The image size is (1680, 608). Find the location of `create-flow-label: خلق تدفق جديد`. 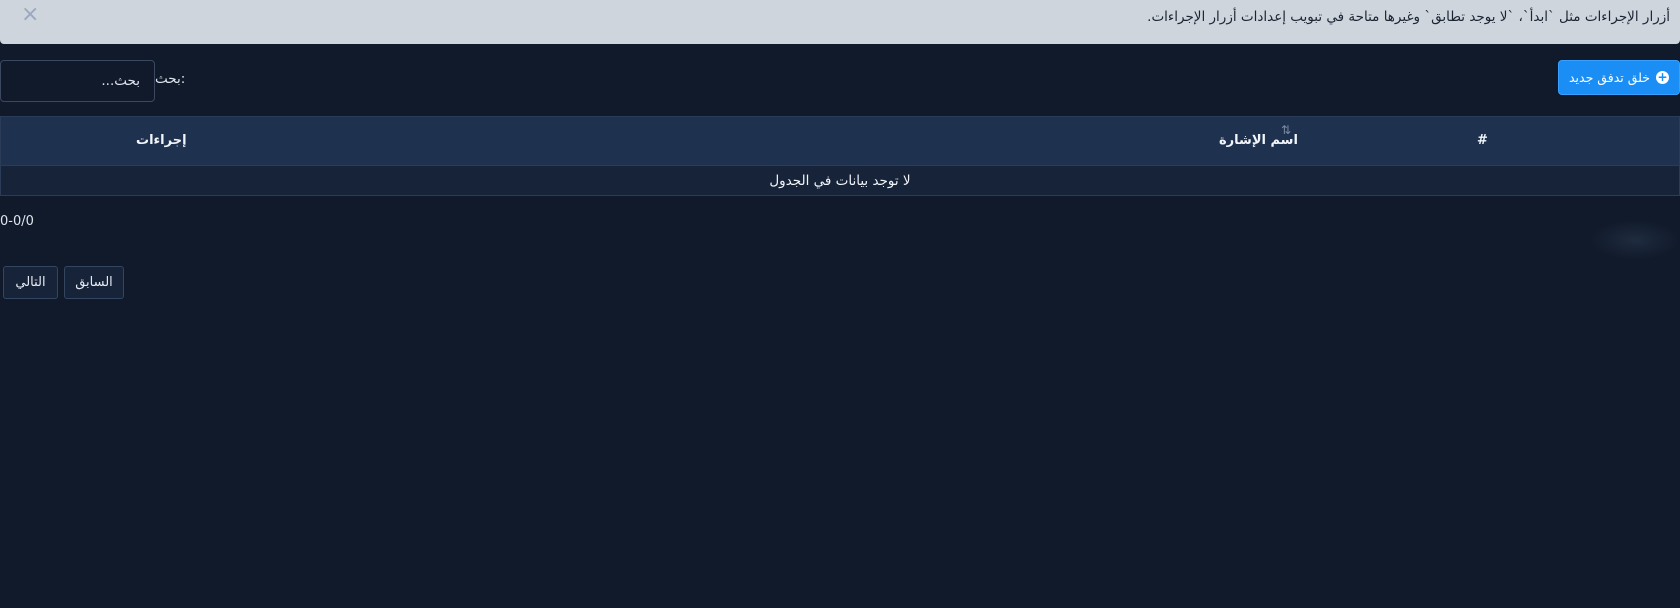

create-flow-label: خلق تدفق جديد is located at coordinates (1610, 77).